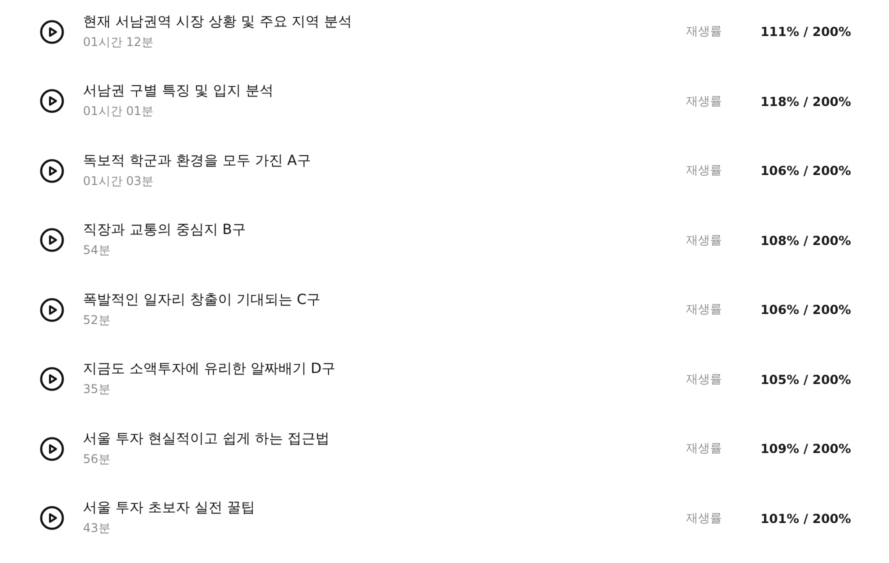  Describe the element at coordinates (97, 389) in the screenshot. I see `lesson-duration: 35분` at that location.